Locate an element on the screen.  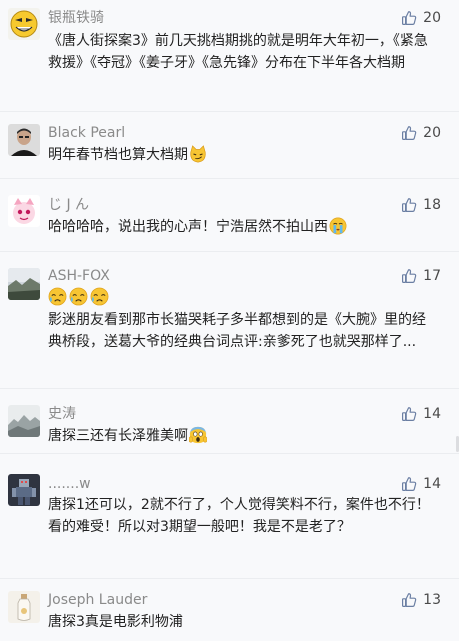
smirk-cat-emoji is located at coordinates (198, 154).